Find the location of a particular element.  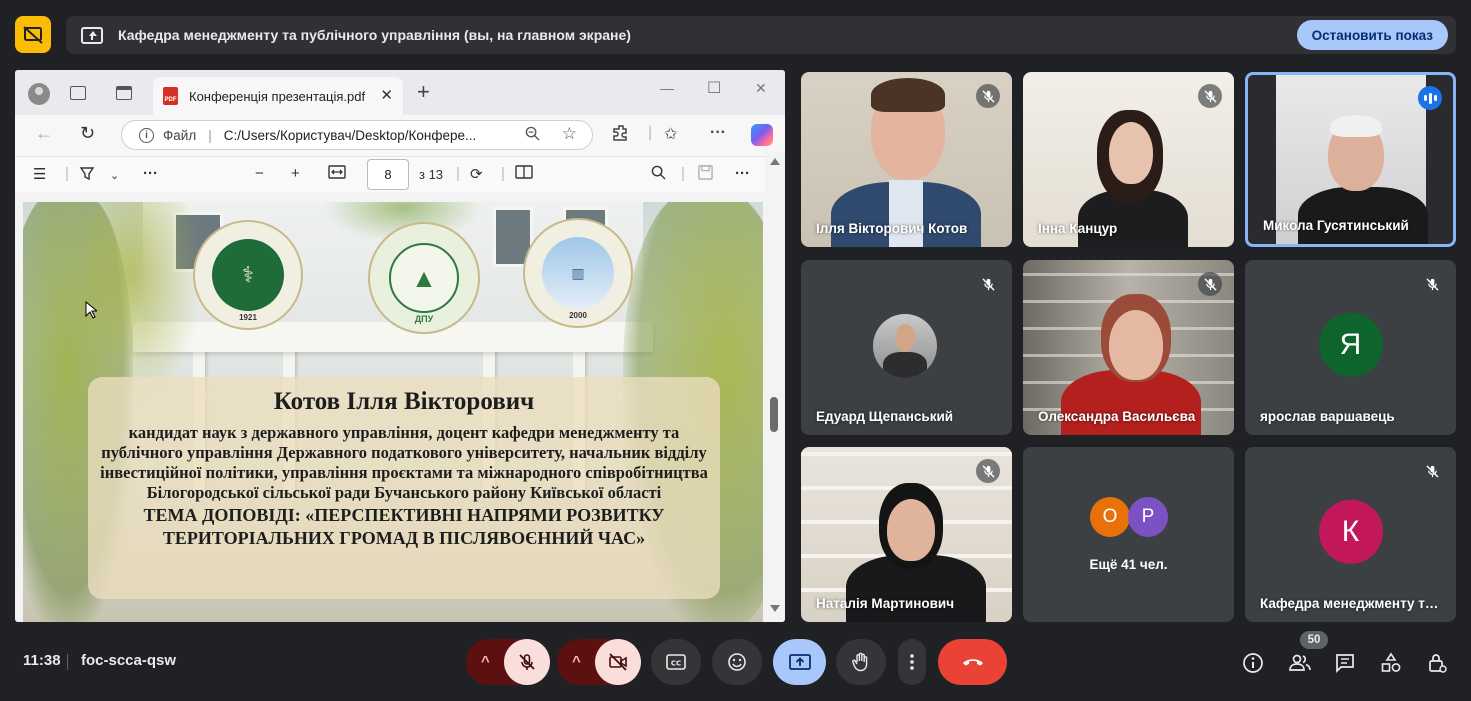

participant-tile: Едуард Щепанський is located at coordinates (906, 347).